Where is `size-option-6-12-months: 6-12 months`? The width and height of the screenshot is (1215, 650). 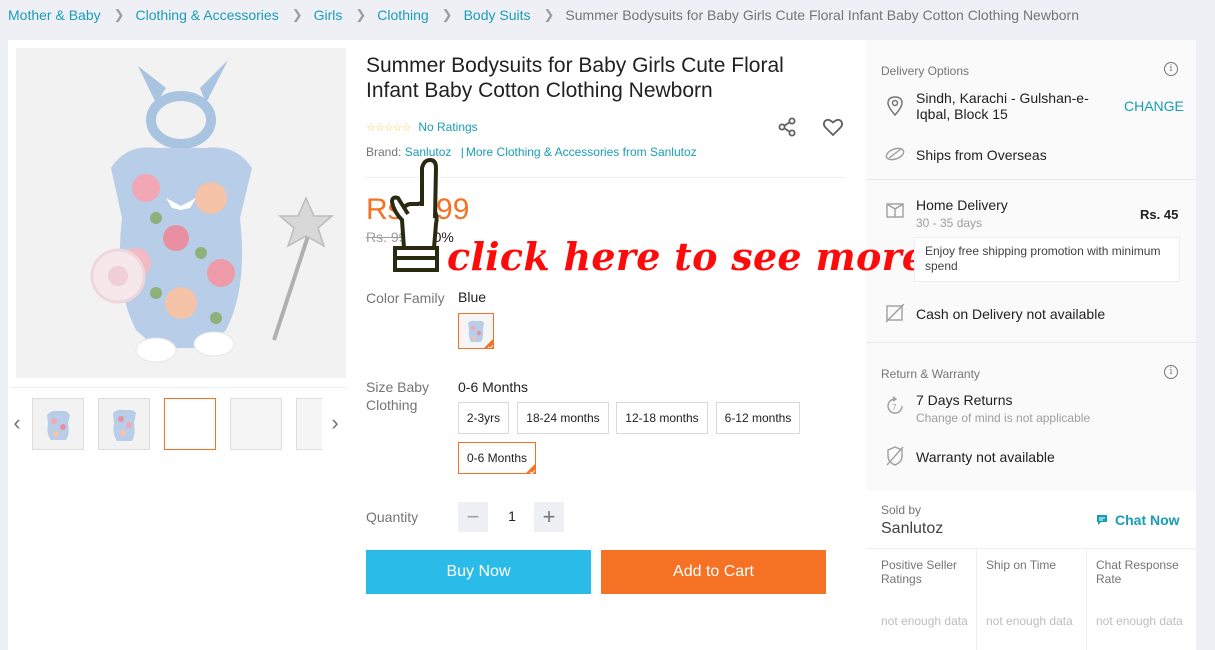
size-option-6-12-months: 6-12 months is located at coordinates (758, 418).